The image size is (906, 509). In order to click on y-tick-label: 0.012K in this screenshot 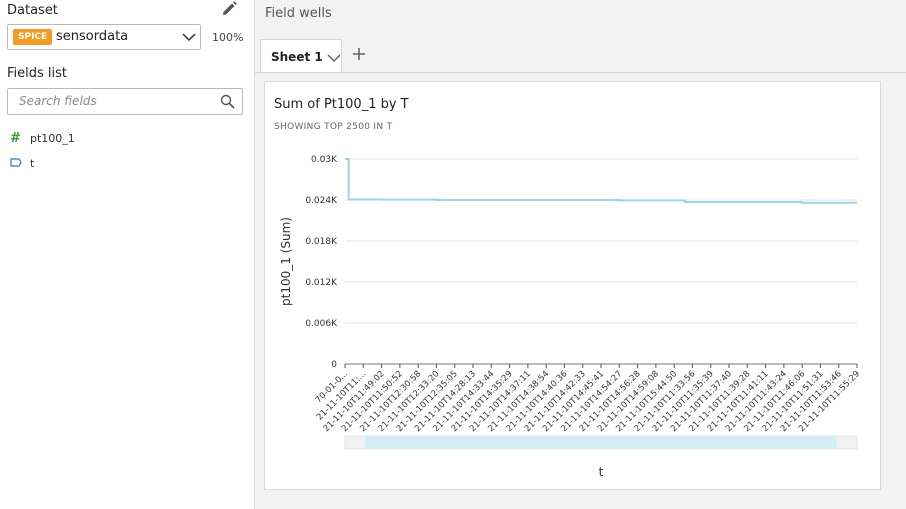, I will do `click(321, 283)`.